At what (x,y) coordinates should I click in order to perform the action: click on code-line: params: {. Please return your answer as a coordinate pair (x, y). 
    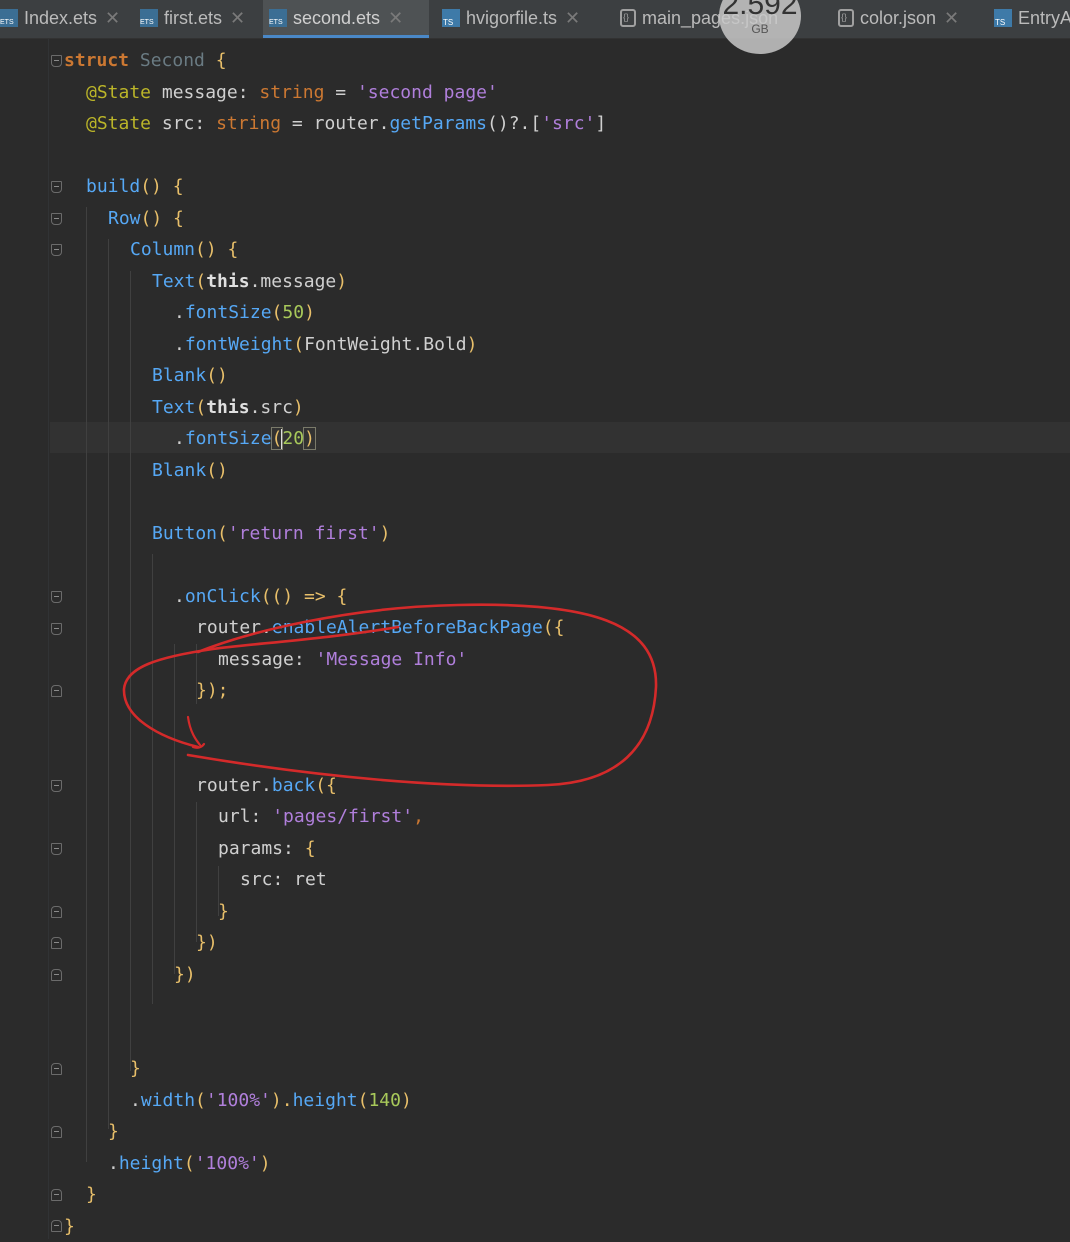
    Looking at the image, I should click on (267, 848).